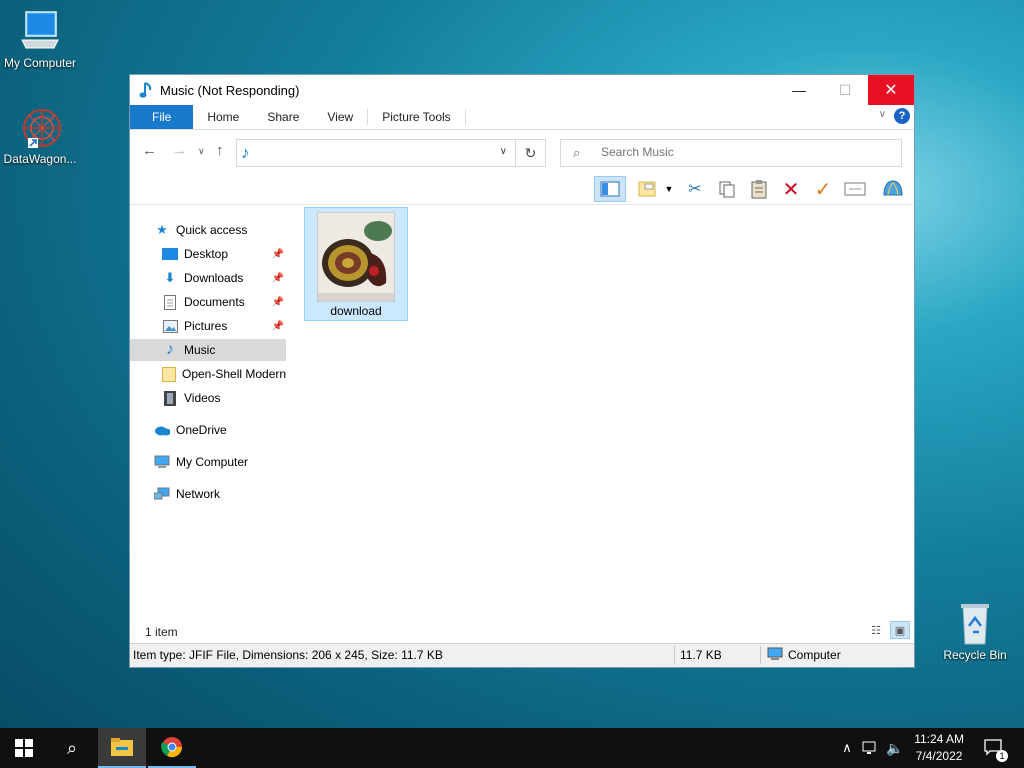  What do you see at coordinates (230, 90) in the screenshot?
I see `window-title: Music (Not Responding)` at bounding box center [230, 90].